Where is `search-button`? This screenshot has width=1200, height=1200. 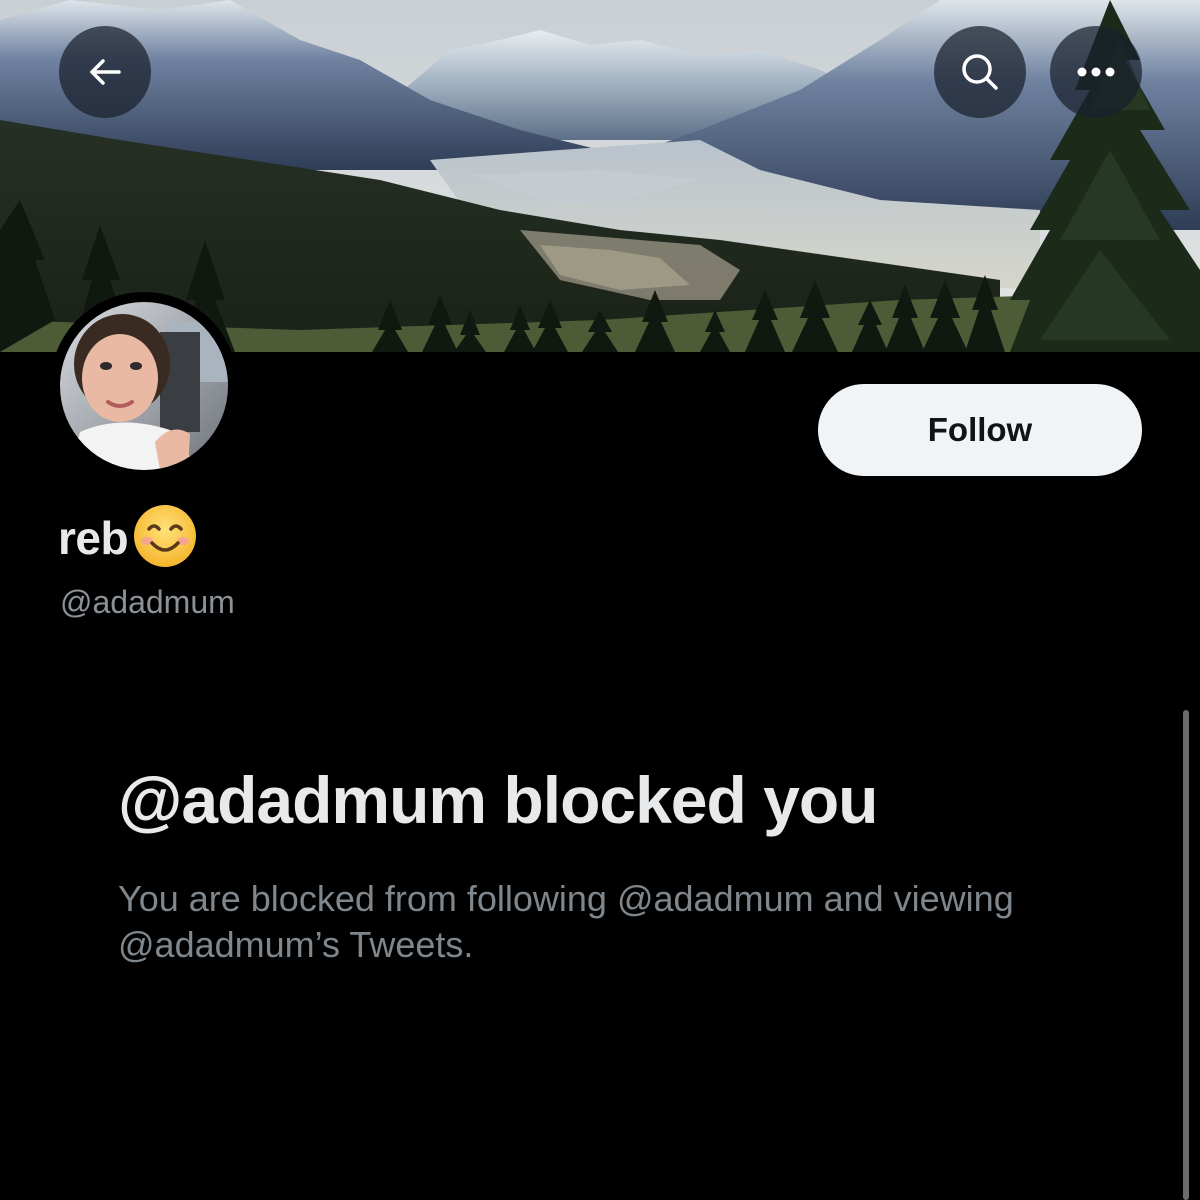 search-button is located at coordinates (980, 72).